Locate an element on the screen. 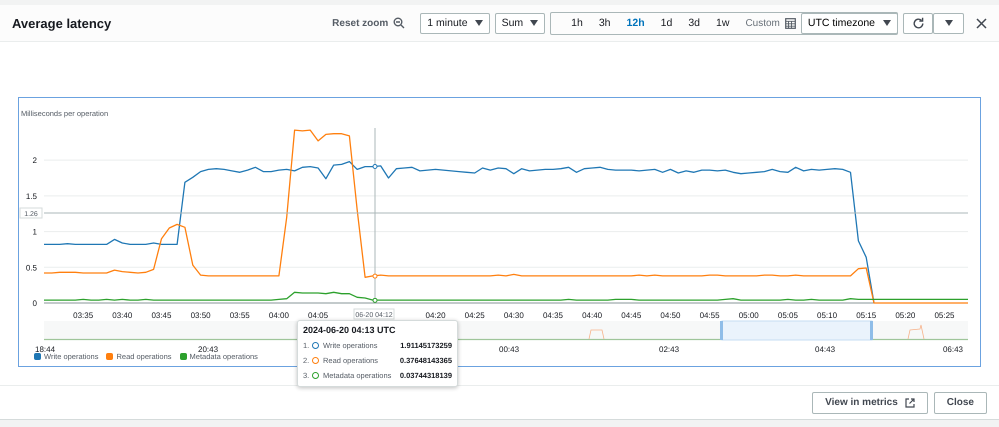 Image resolution: width=999 pixels, height=427 pixels. refresh-button is located at coordinates (918, 23).